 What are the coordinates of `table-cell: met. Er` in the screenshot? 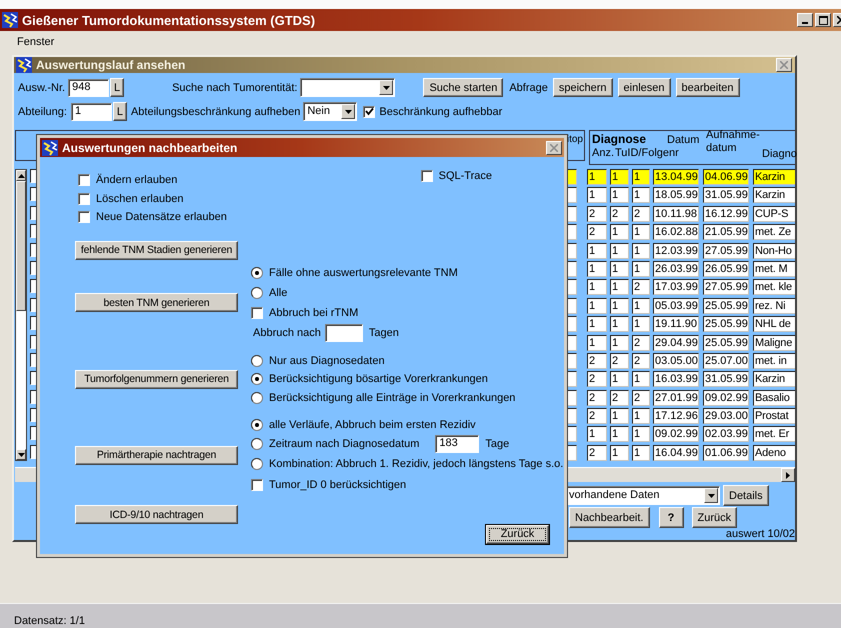 It's located at (774, 434).